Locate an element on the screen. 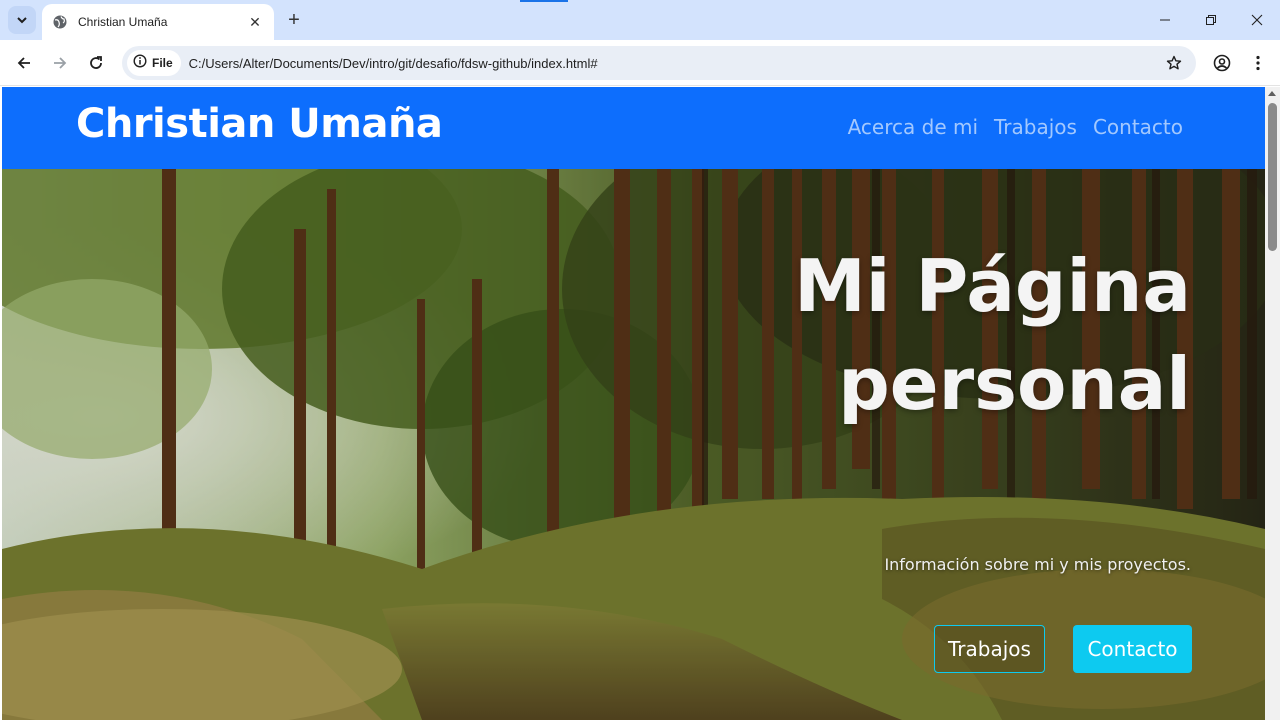 The height and width of the screenshot is (720, 1280). plus-icon: + is located at coordinates (294, 20).